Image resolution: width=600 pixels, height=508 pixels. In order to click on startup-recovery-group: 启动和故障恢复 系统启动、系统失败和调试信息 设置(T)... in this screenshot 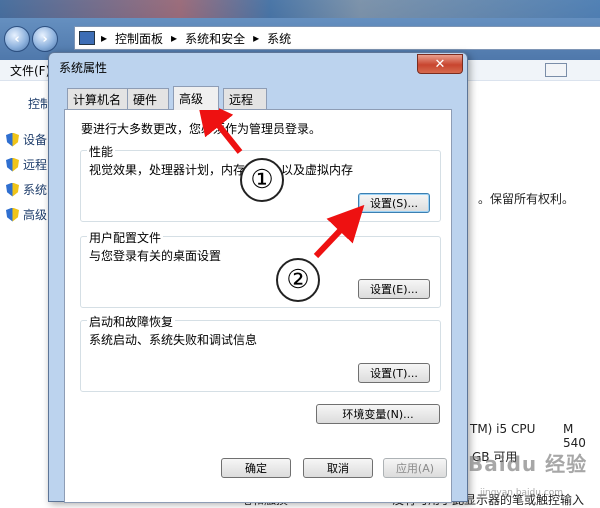, I will do `click(260, 352)`.